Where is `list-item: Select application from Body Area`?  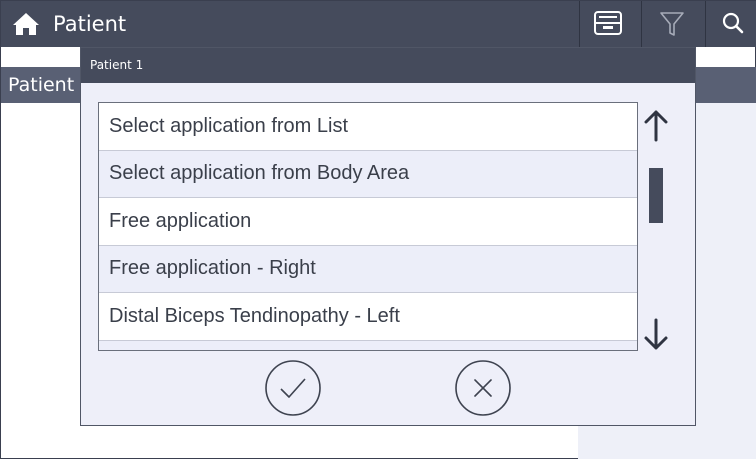
list-item: Select application from Body Area is located at coordinates (368, 174).